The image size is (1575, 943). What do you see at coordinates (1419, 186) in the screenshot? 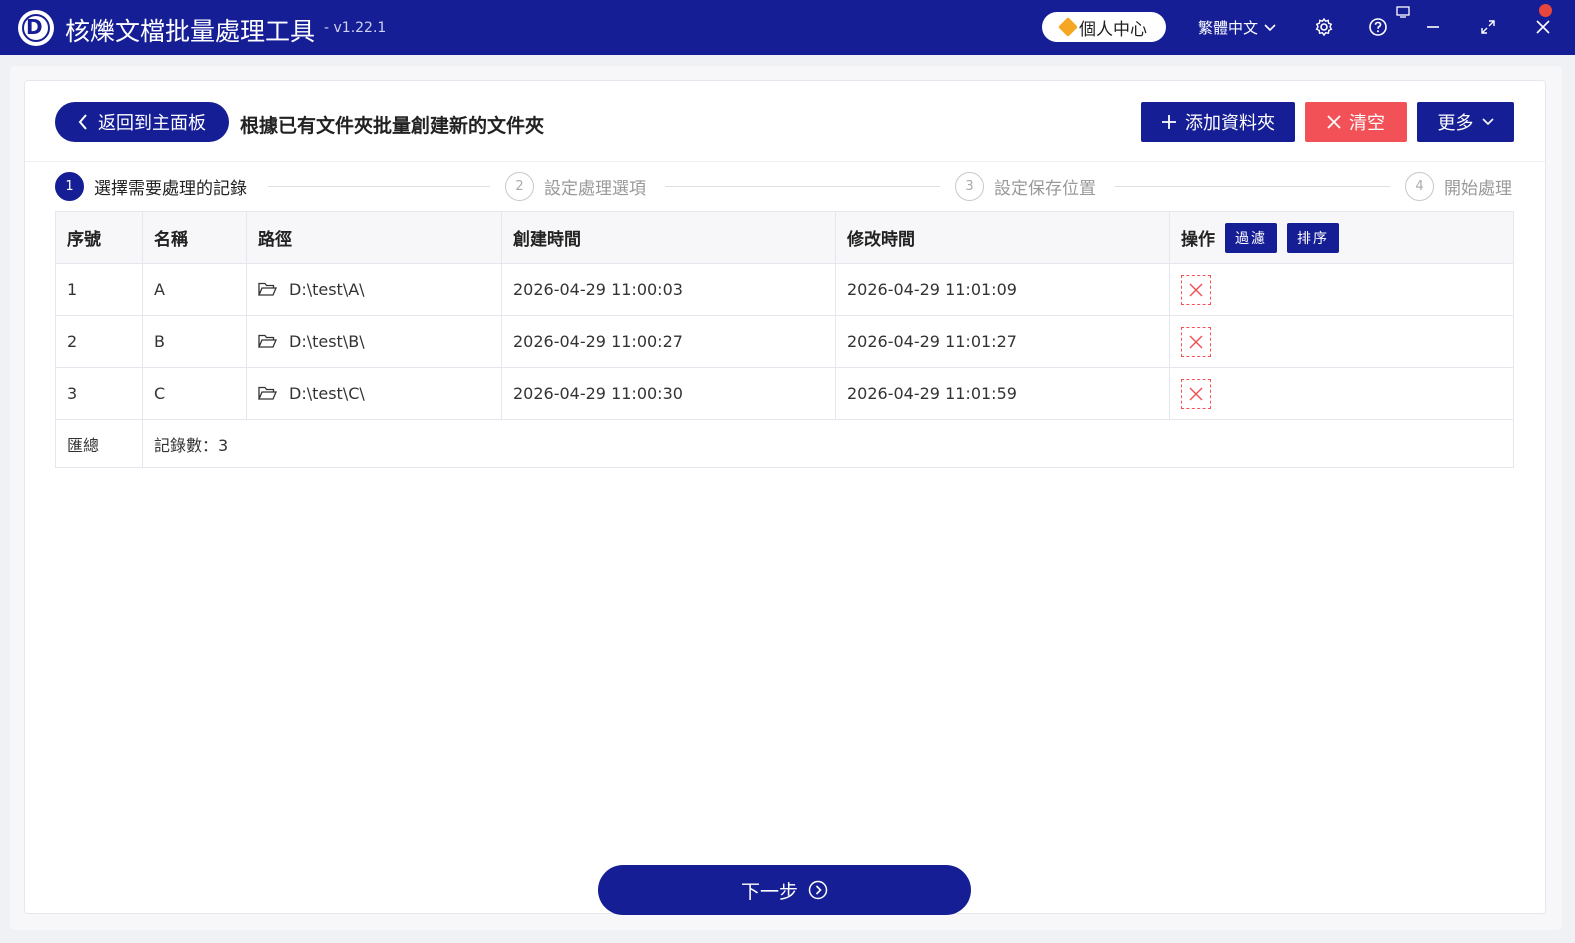
I see `step-number: 4` at bounding box center [1419, 186].